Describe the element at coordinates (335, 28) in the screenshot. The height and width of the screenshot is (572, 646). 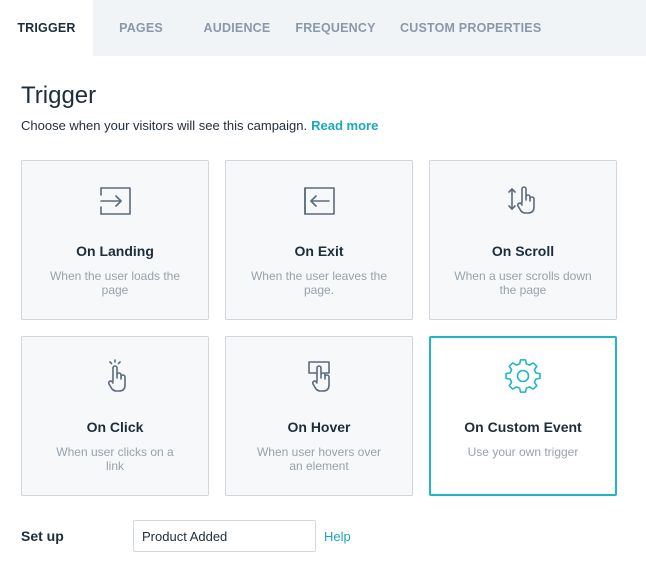
I see `tab-frequency: FREQUENCY` at that location.